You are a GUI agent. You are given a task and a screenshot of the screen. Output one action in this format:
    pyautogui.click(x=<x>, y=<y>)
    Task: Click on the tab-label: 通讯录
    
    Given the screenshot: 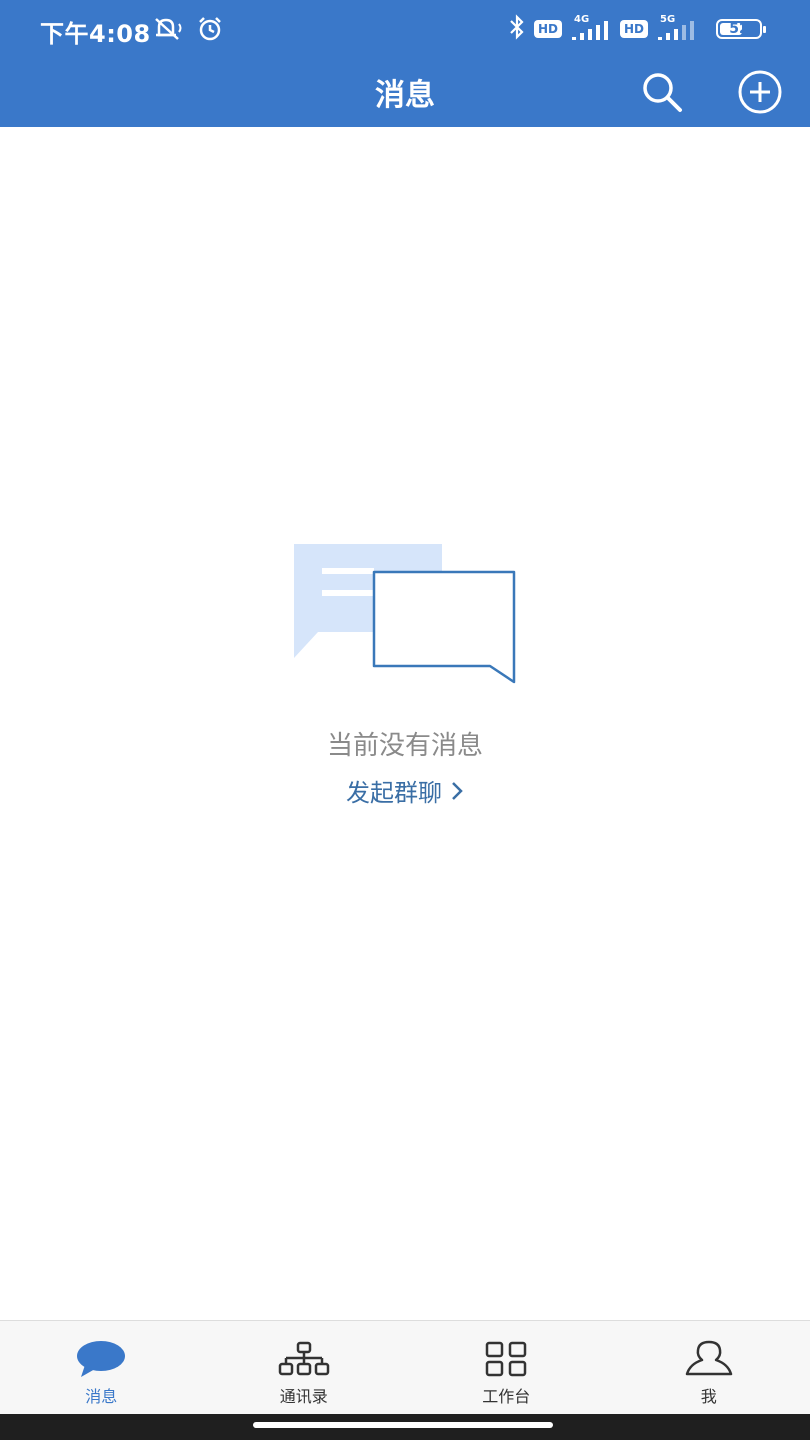 What is the action you would take?
    pyautogui.click(x=303, y=1396)
    